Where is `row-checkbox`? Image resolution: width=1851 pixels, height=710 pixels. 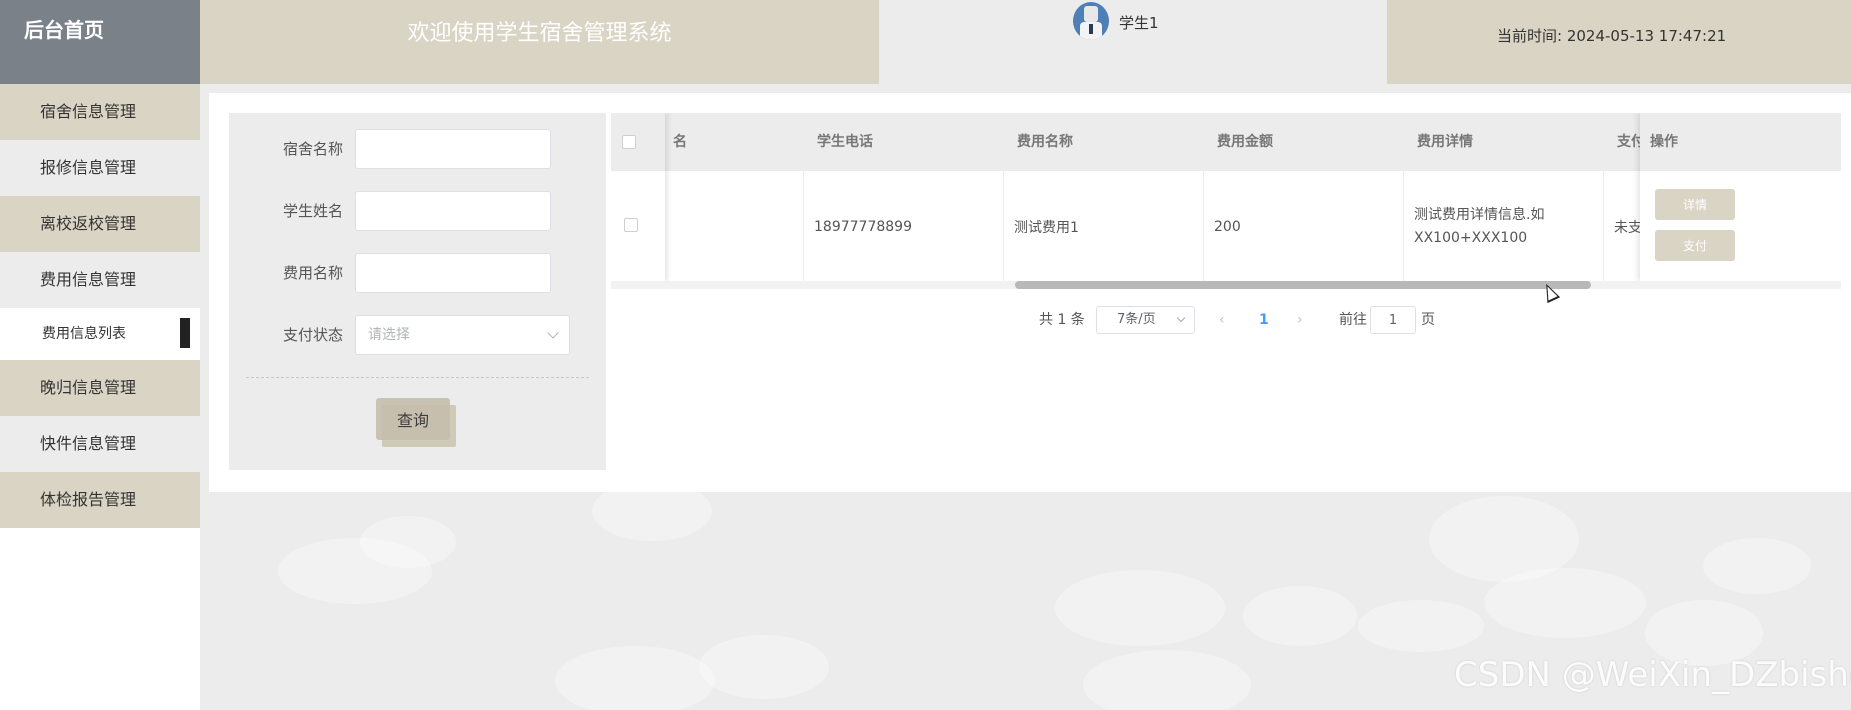
row-checkbox is located at coordinates (631, 225).